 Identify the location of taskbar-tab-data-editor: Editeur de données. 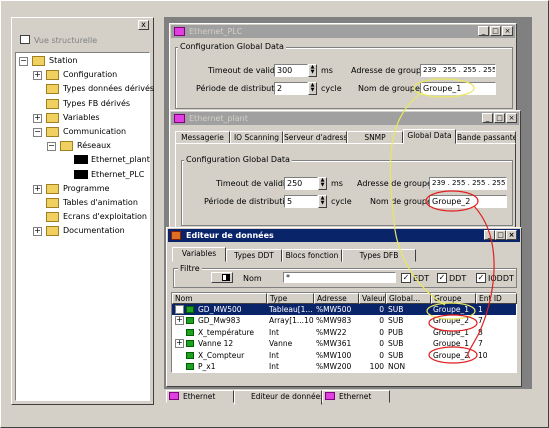
(278, 397).